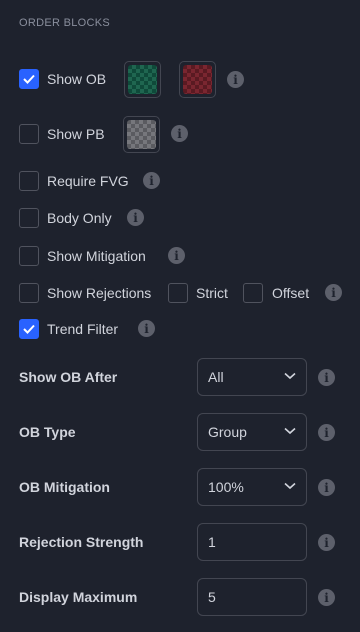 This screenshot has width=360, height=632. I want to click on rejection-strength-label: Rejection Strength, so click(81, 542).